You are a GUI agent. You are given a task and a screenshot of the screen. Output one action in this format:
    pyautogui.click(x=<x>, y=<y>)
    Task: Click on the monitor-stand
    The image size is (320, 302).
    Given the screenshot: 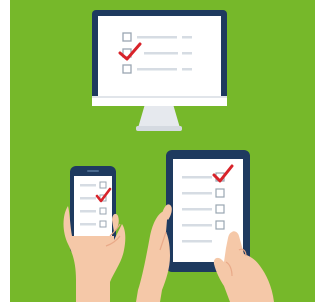 What is the action you would take?
    pyautogui.click(x=159, y=116)
    